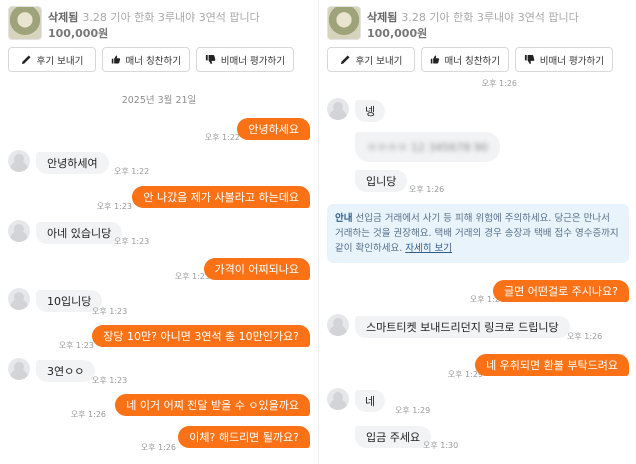  I want to click on notice-label: 안내, so click(344, 218).